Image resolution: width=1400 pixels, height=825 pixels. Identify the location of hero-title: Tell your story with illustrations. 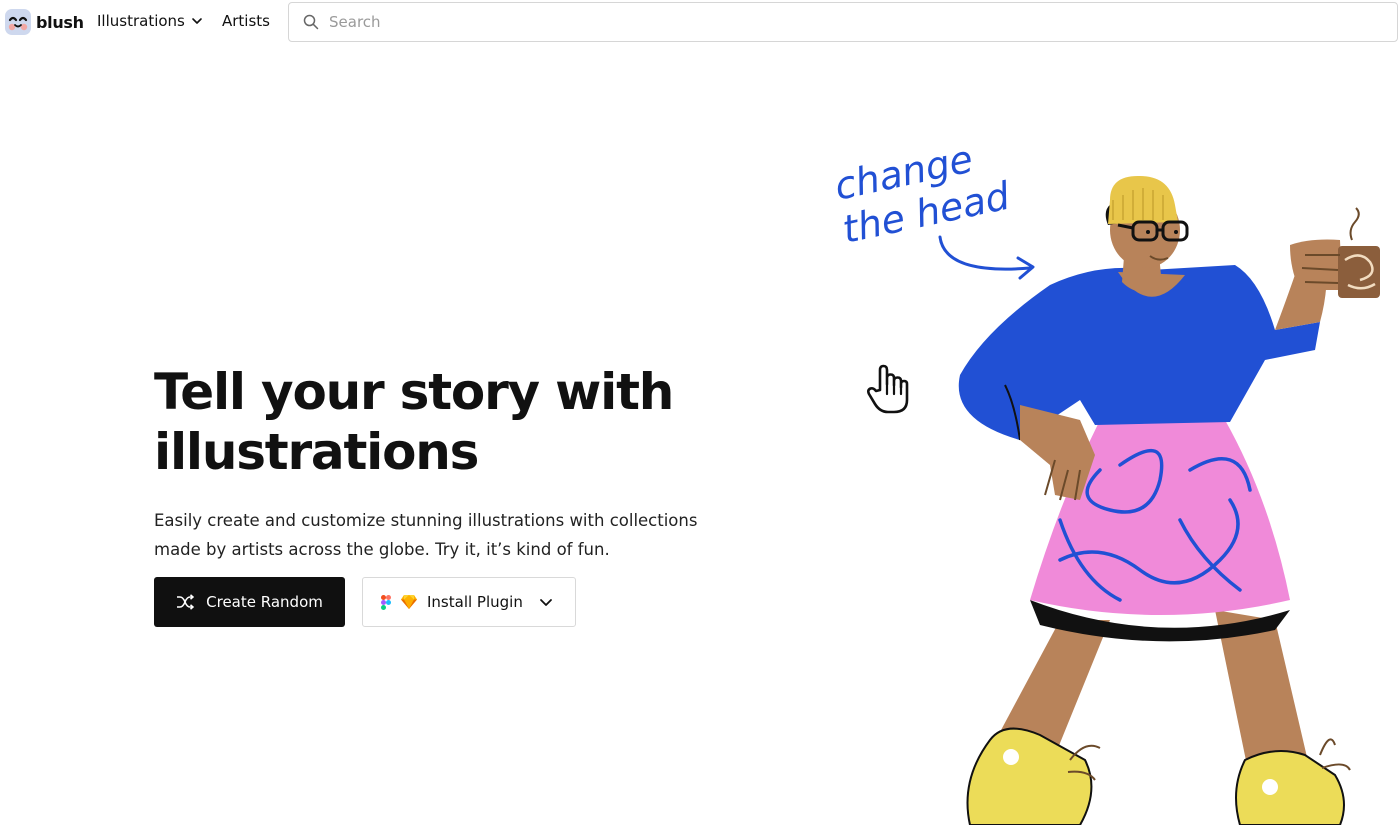
(414, 422).